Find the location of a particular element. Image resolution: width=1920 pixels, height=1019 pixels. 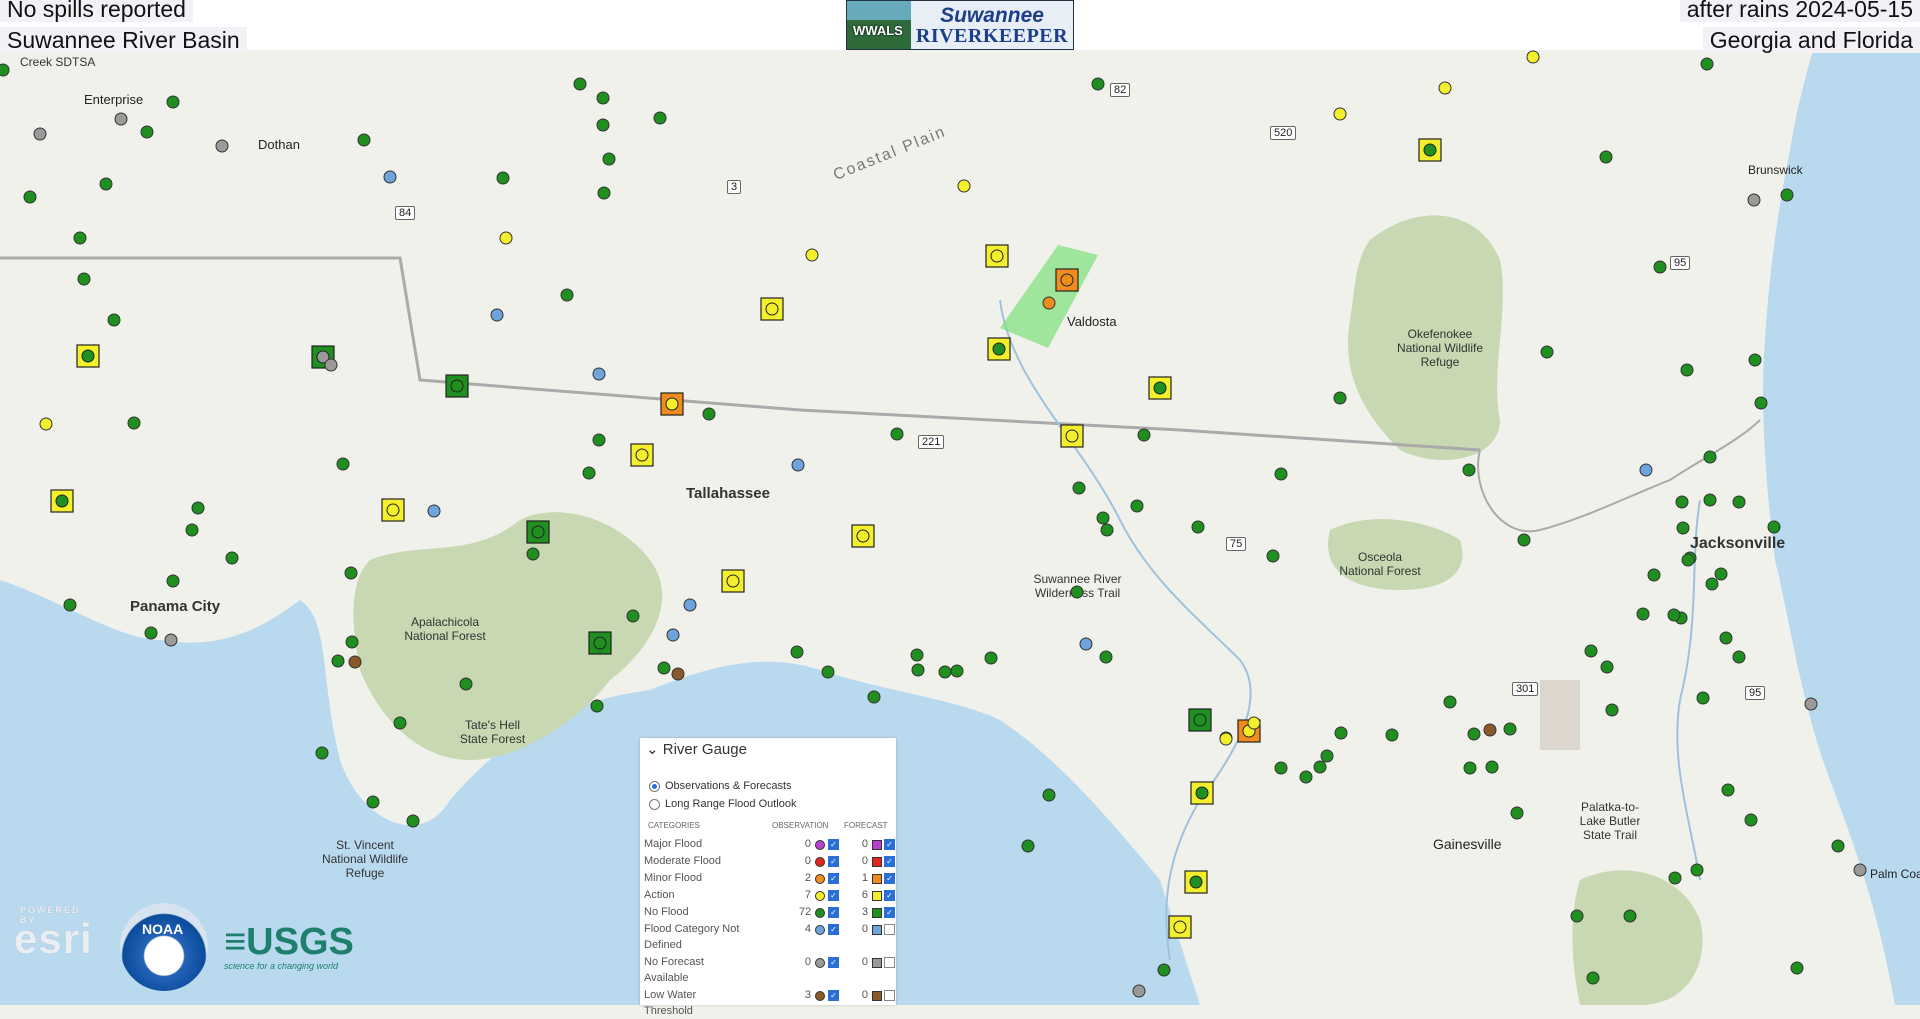

map-label-panama-city: Panama City is located at coordinates (175, 606).